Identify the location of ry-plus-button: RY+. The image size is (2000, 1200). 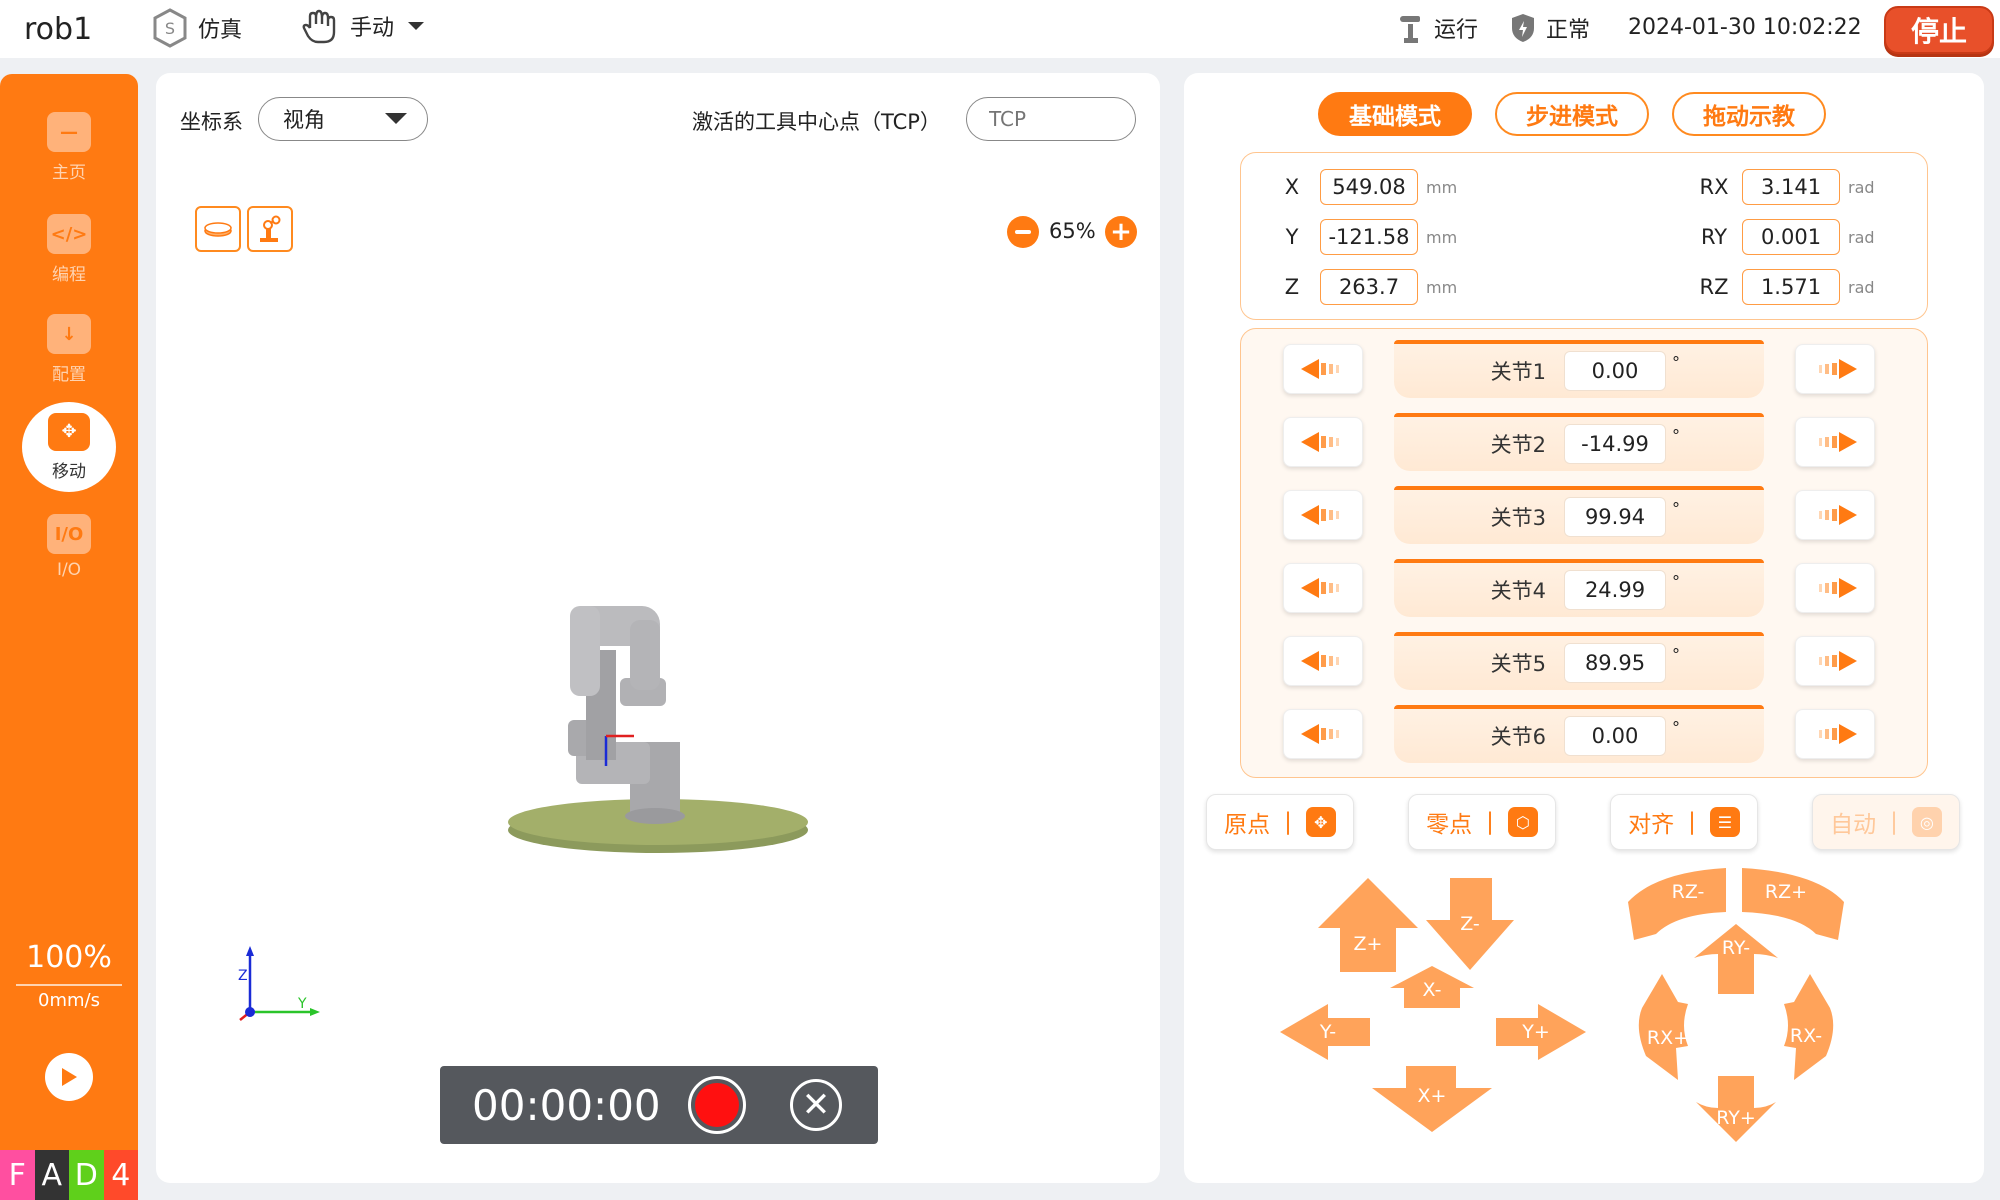
(1736, 1109).